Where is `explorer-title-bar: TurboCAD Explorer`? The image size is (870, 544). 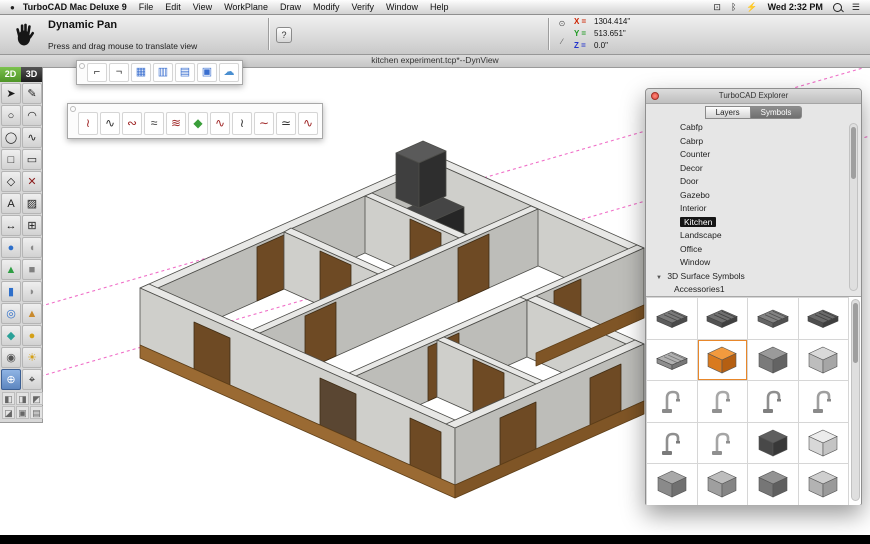
explorer-title-bar: TurboCAD Explorer is located at coordinates (753, 96).